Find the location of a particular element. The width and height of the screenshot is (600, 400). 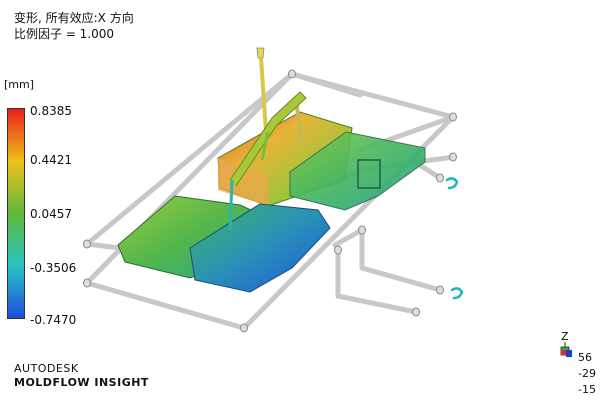

view-axis-triad is located at coordinates (566, 349).